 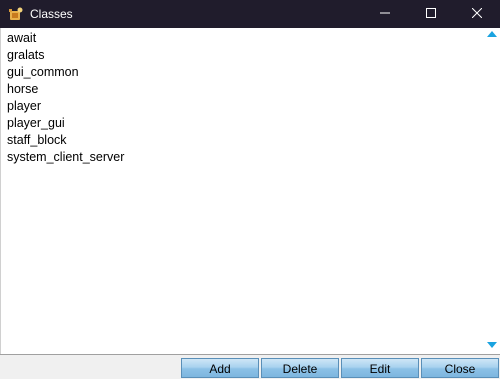 What do you see at coordinates (300, 368) in the screenshot?
I see `delete-button: Delete` at bounding box center [300, 368].